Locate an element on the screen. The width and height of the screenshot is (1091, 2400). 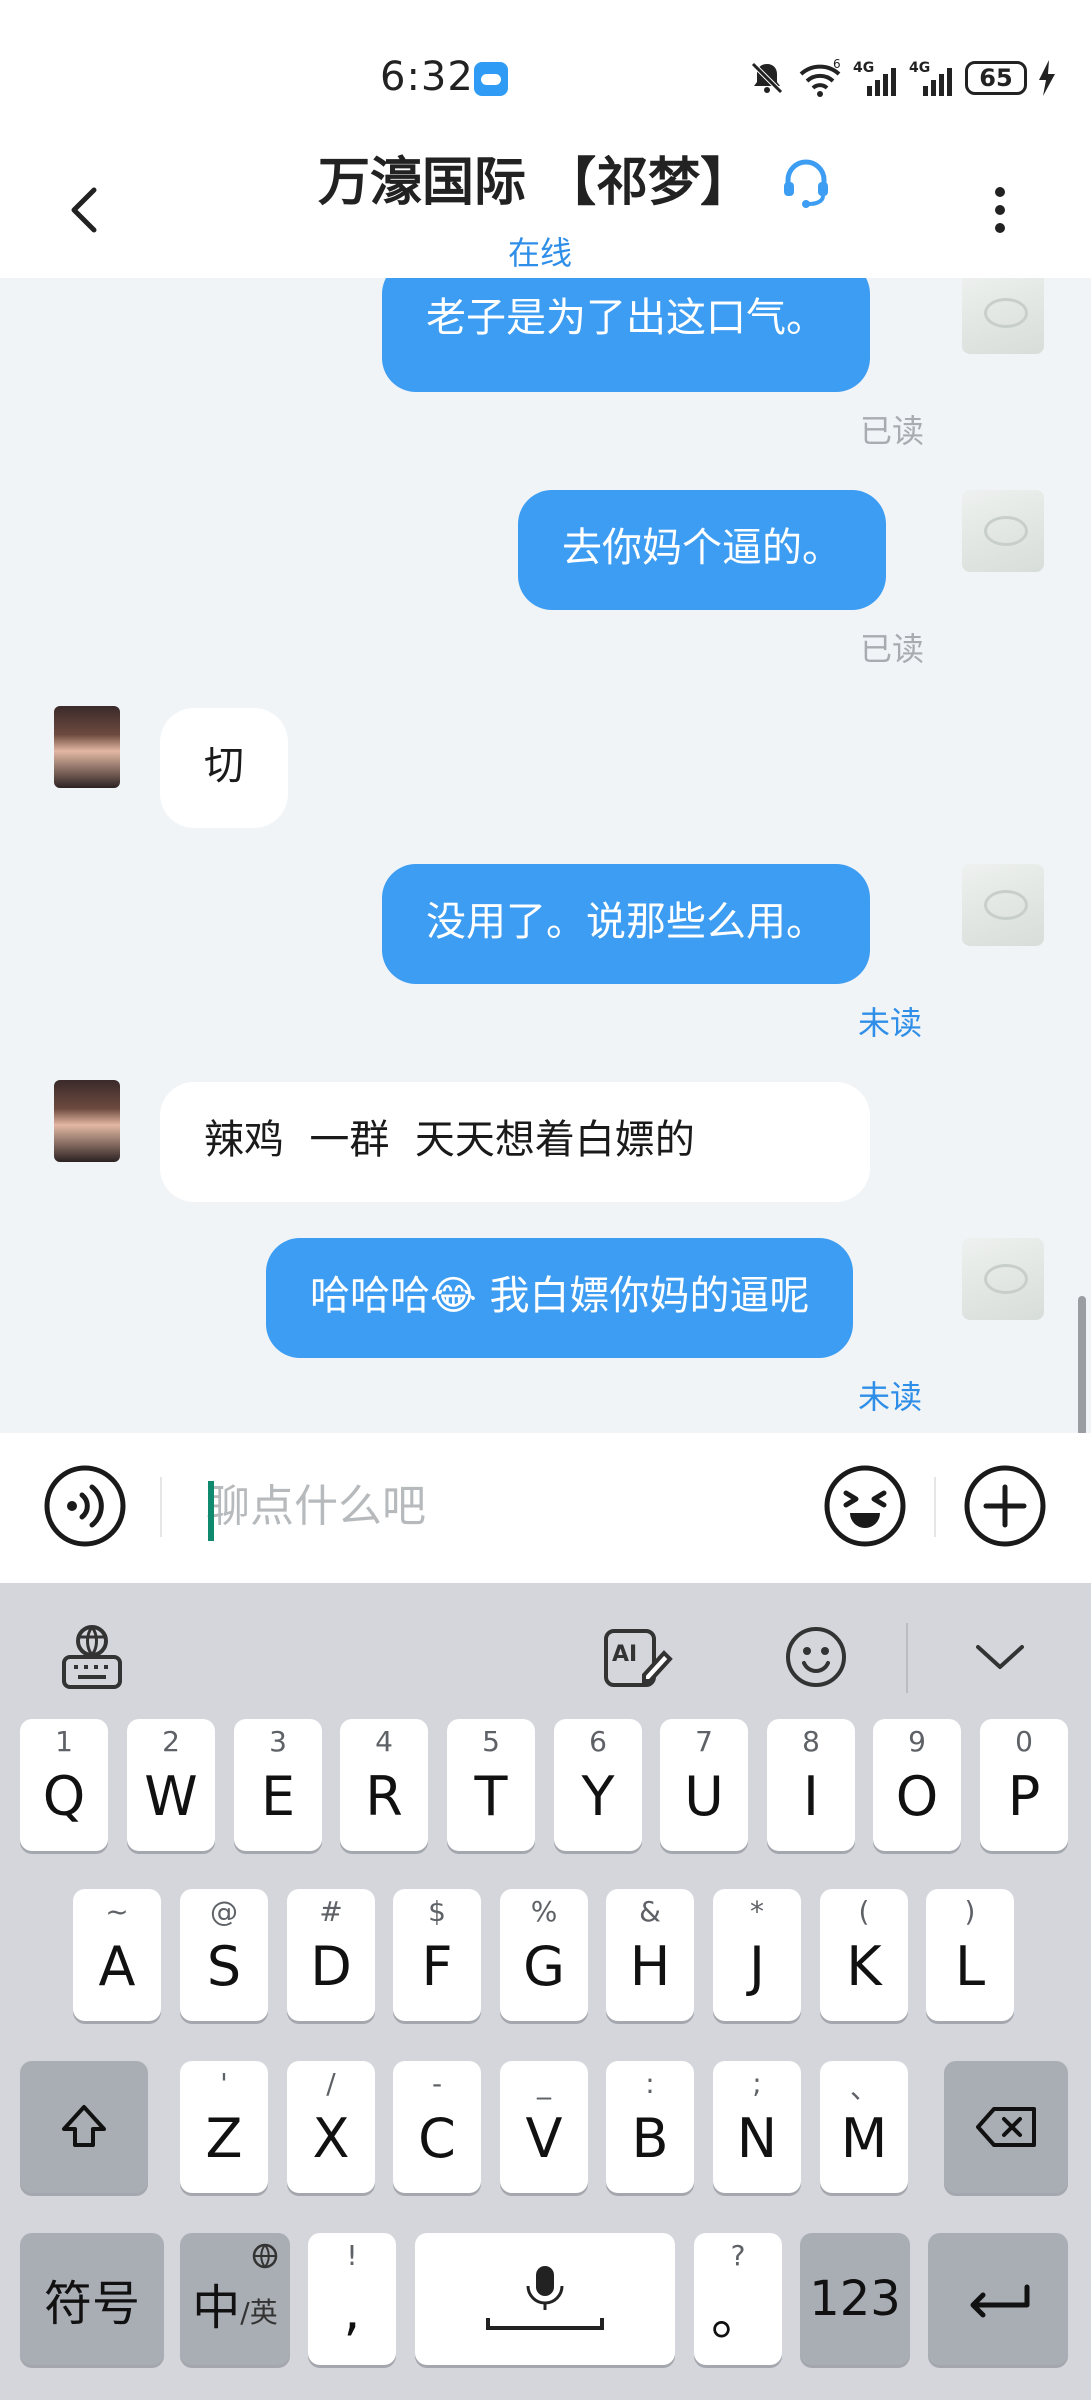
key-label: 123 is located at coordinates (855, 2299).